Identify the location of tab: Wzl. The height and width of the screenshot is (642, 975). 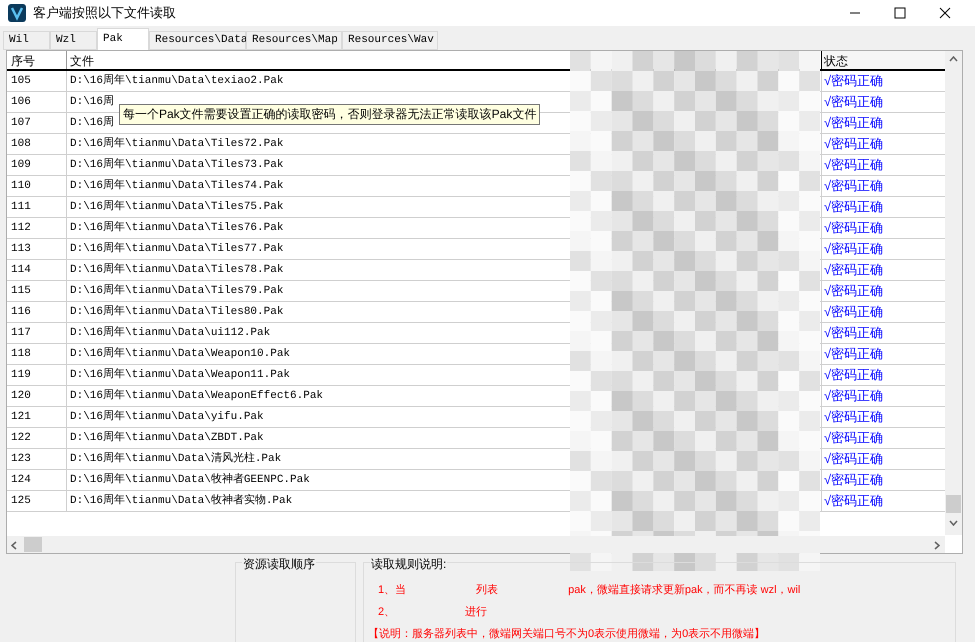
(73, 40).